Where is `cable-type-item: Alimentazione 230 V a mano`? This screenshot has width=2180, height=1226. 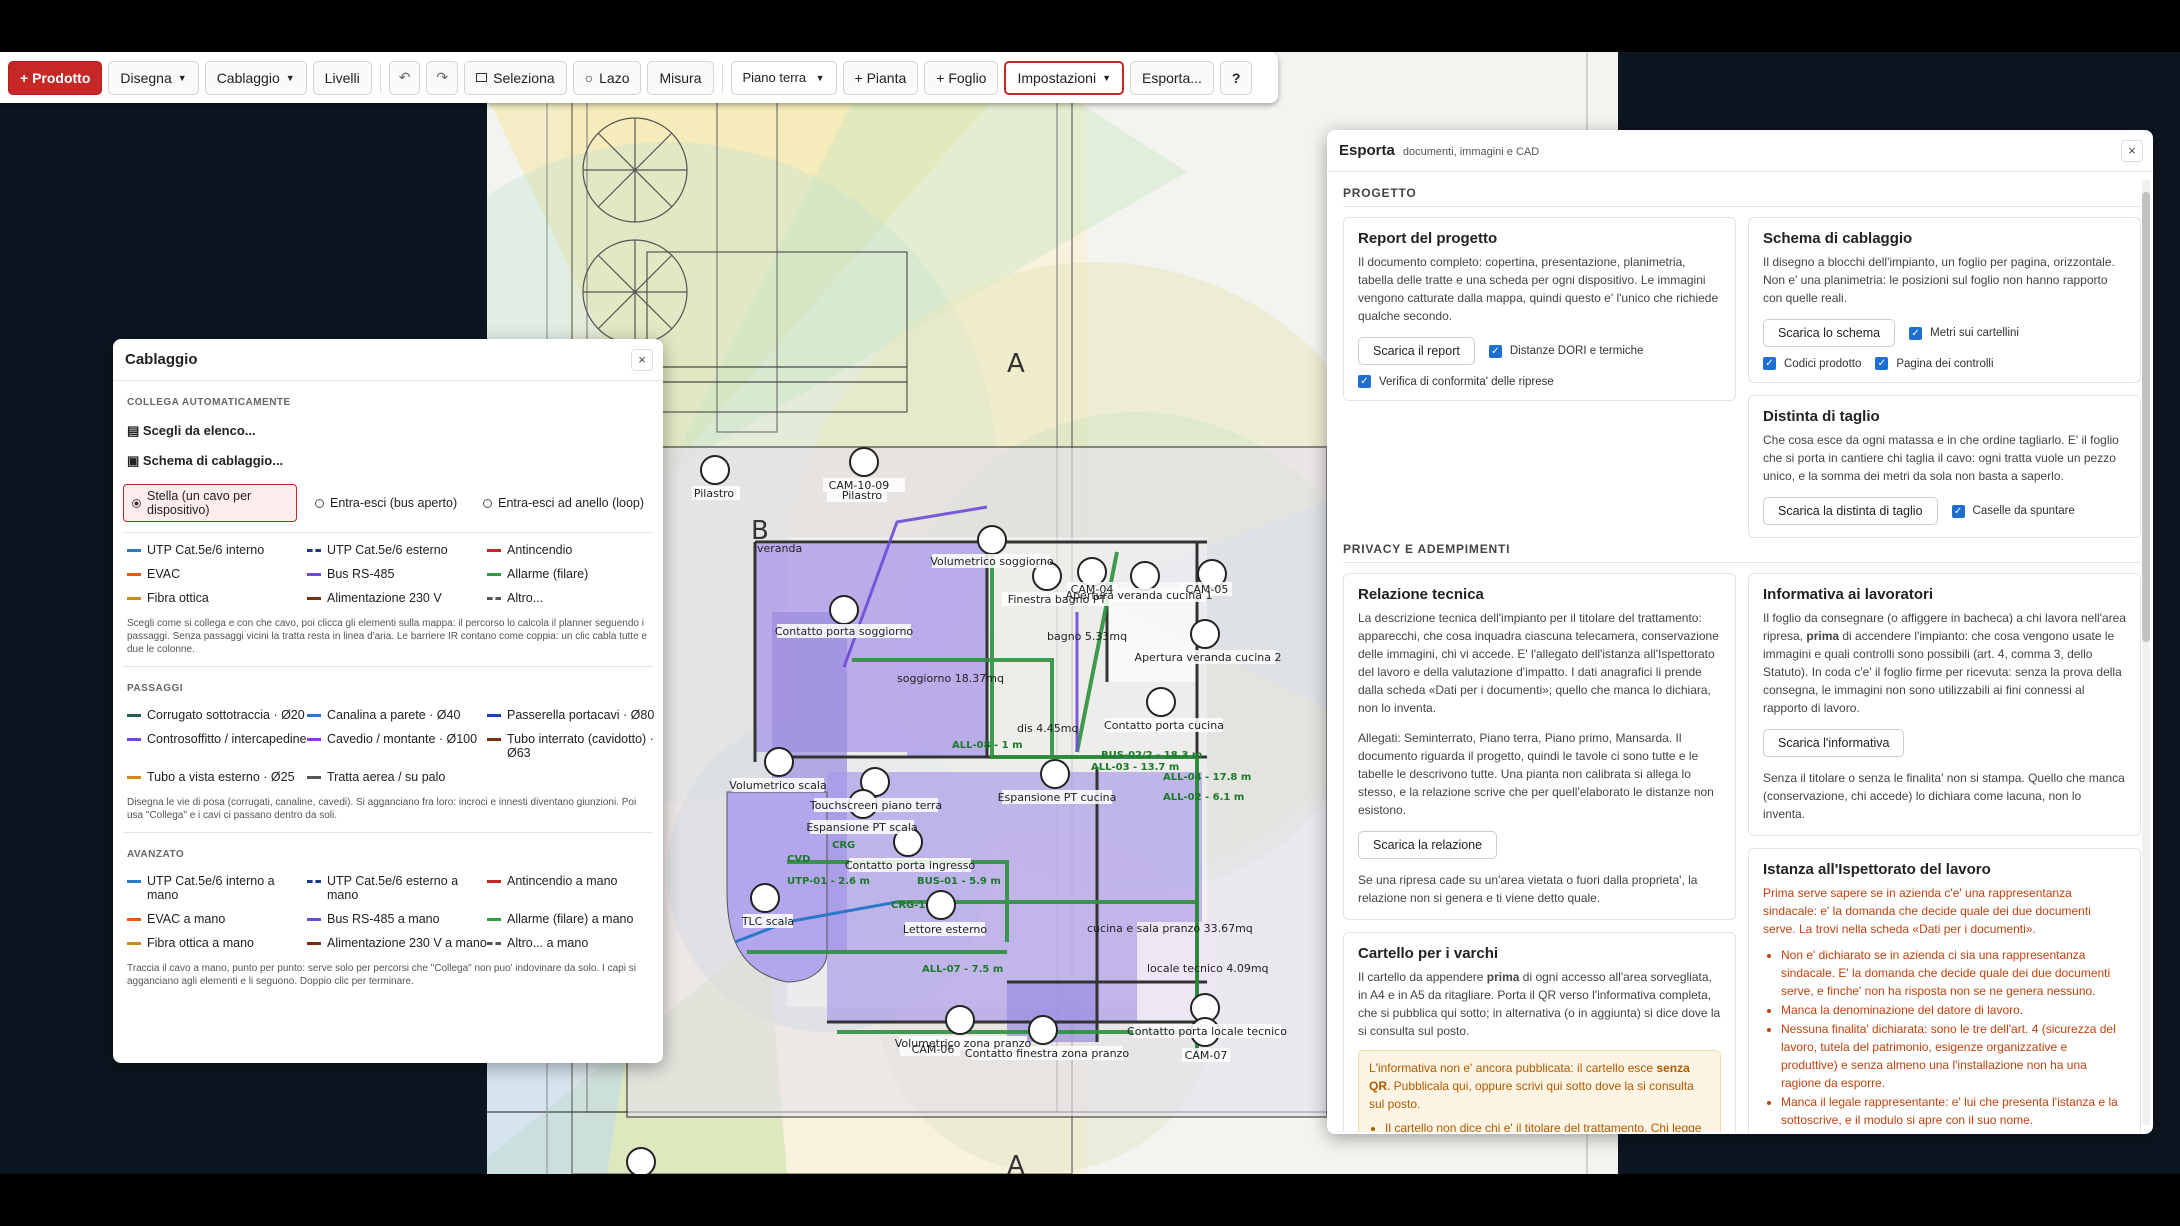
cable-type-item: Alimentazione 230 V a mano is located at coordinates (397, 943).